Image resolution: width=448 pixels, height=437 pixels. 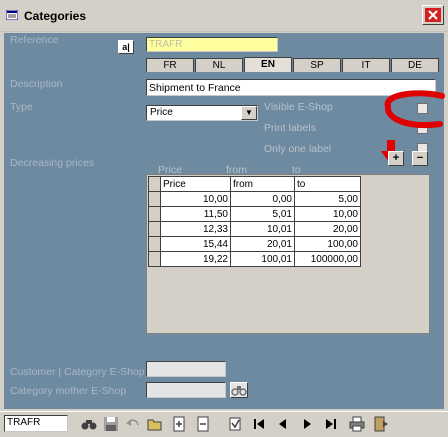 I want to click on save-icon, so click(x=111, y=424).